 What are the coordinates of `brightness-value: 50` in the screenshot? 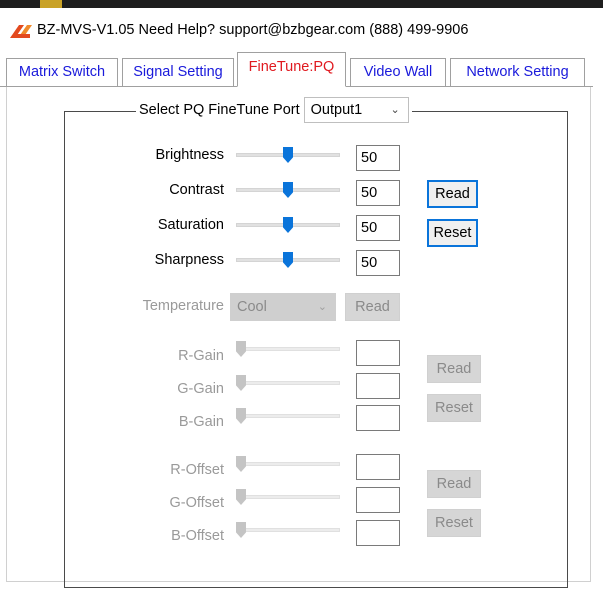 It's located at (378, 158).